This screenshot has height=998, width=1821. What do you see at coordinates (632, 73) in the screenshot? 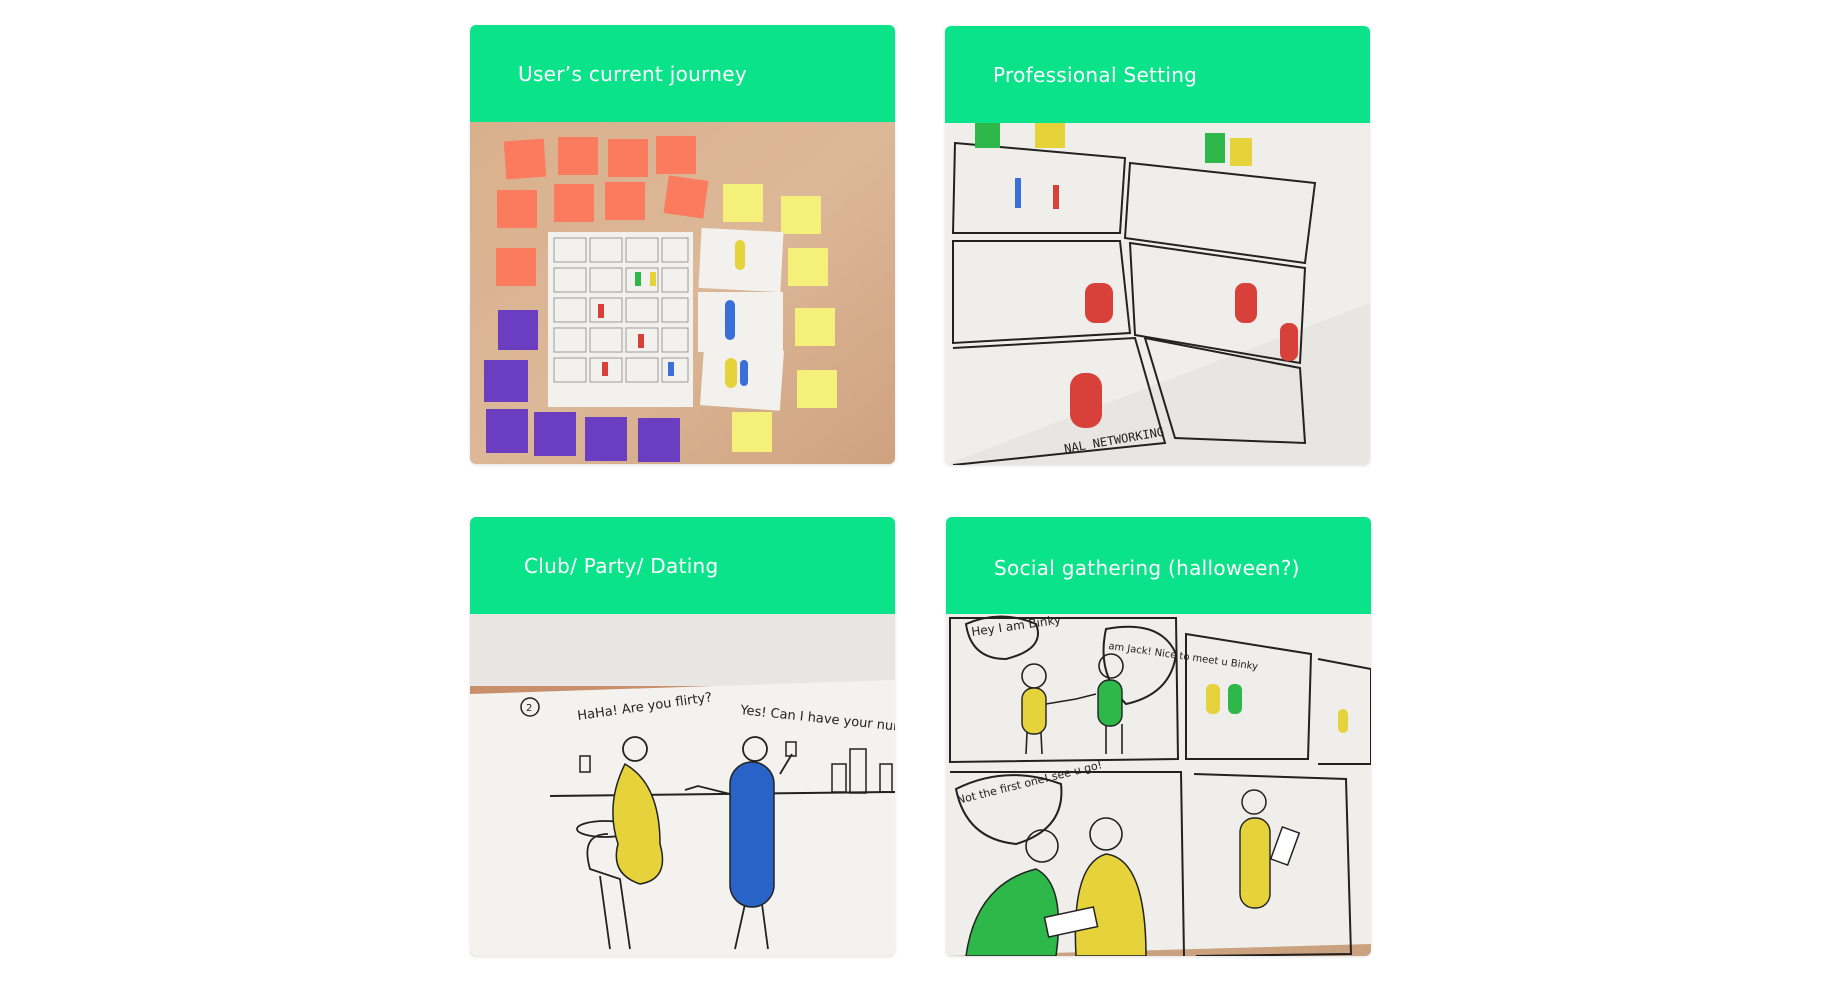
I see `card-title: User’s current journey` at bounding box center [632, 73].